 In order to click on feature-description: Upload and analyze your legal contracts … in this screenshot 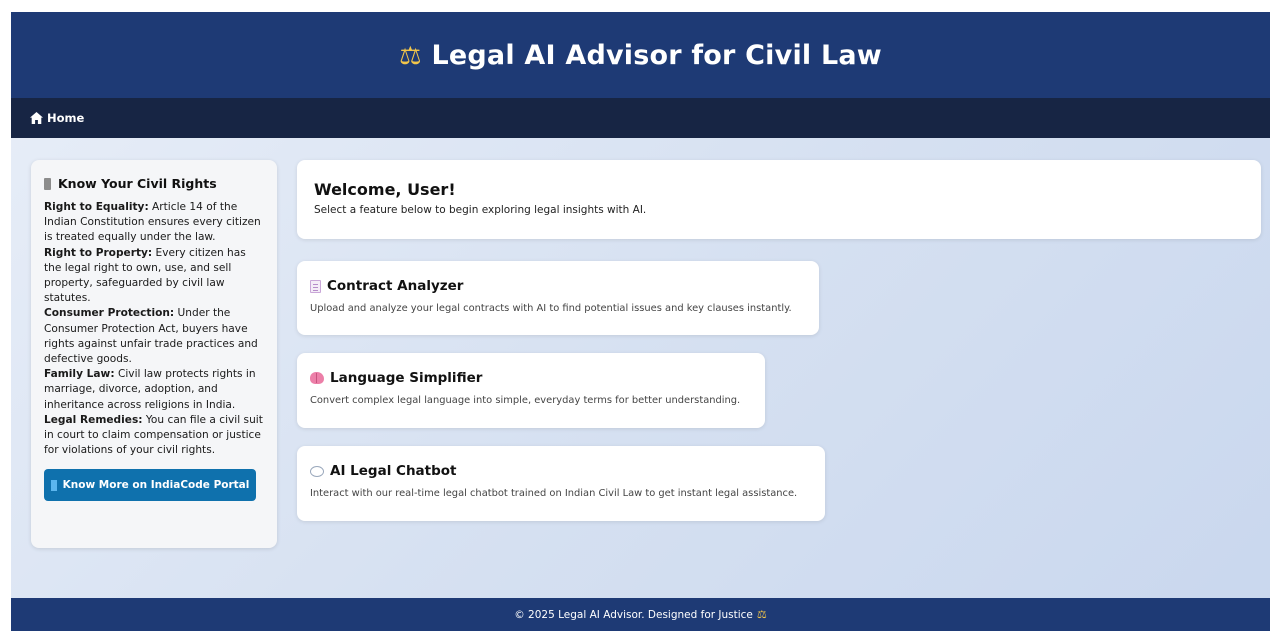, I will do `click(551, 308)`.